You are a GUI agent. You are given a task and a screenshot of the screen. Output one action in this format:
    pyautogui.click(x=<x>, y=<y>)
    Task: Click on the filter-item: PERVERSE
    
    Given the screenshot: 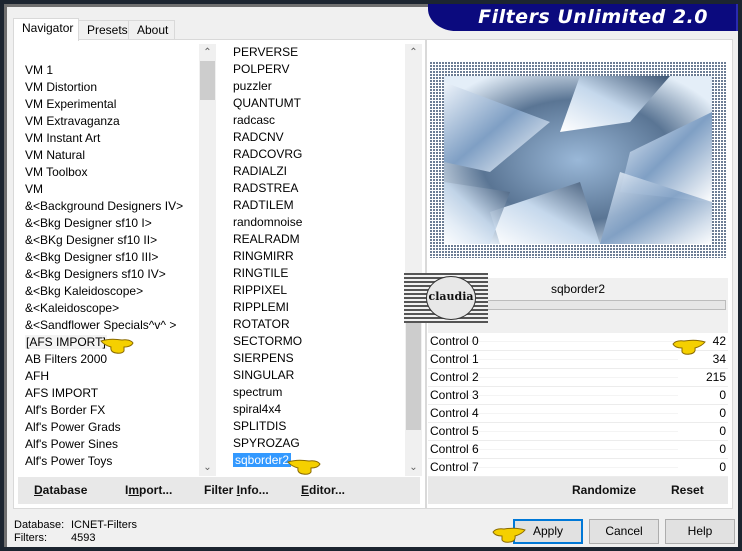 What is the action you would take?
    pyautogui.click(x=317, y=52)
    